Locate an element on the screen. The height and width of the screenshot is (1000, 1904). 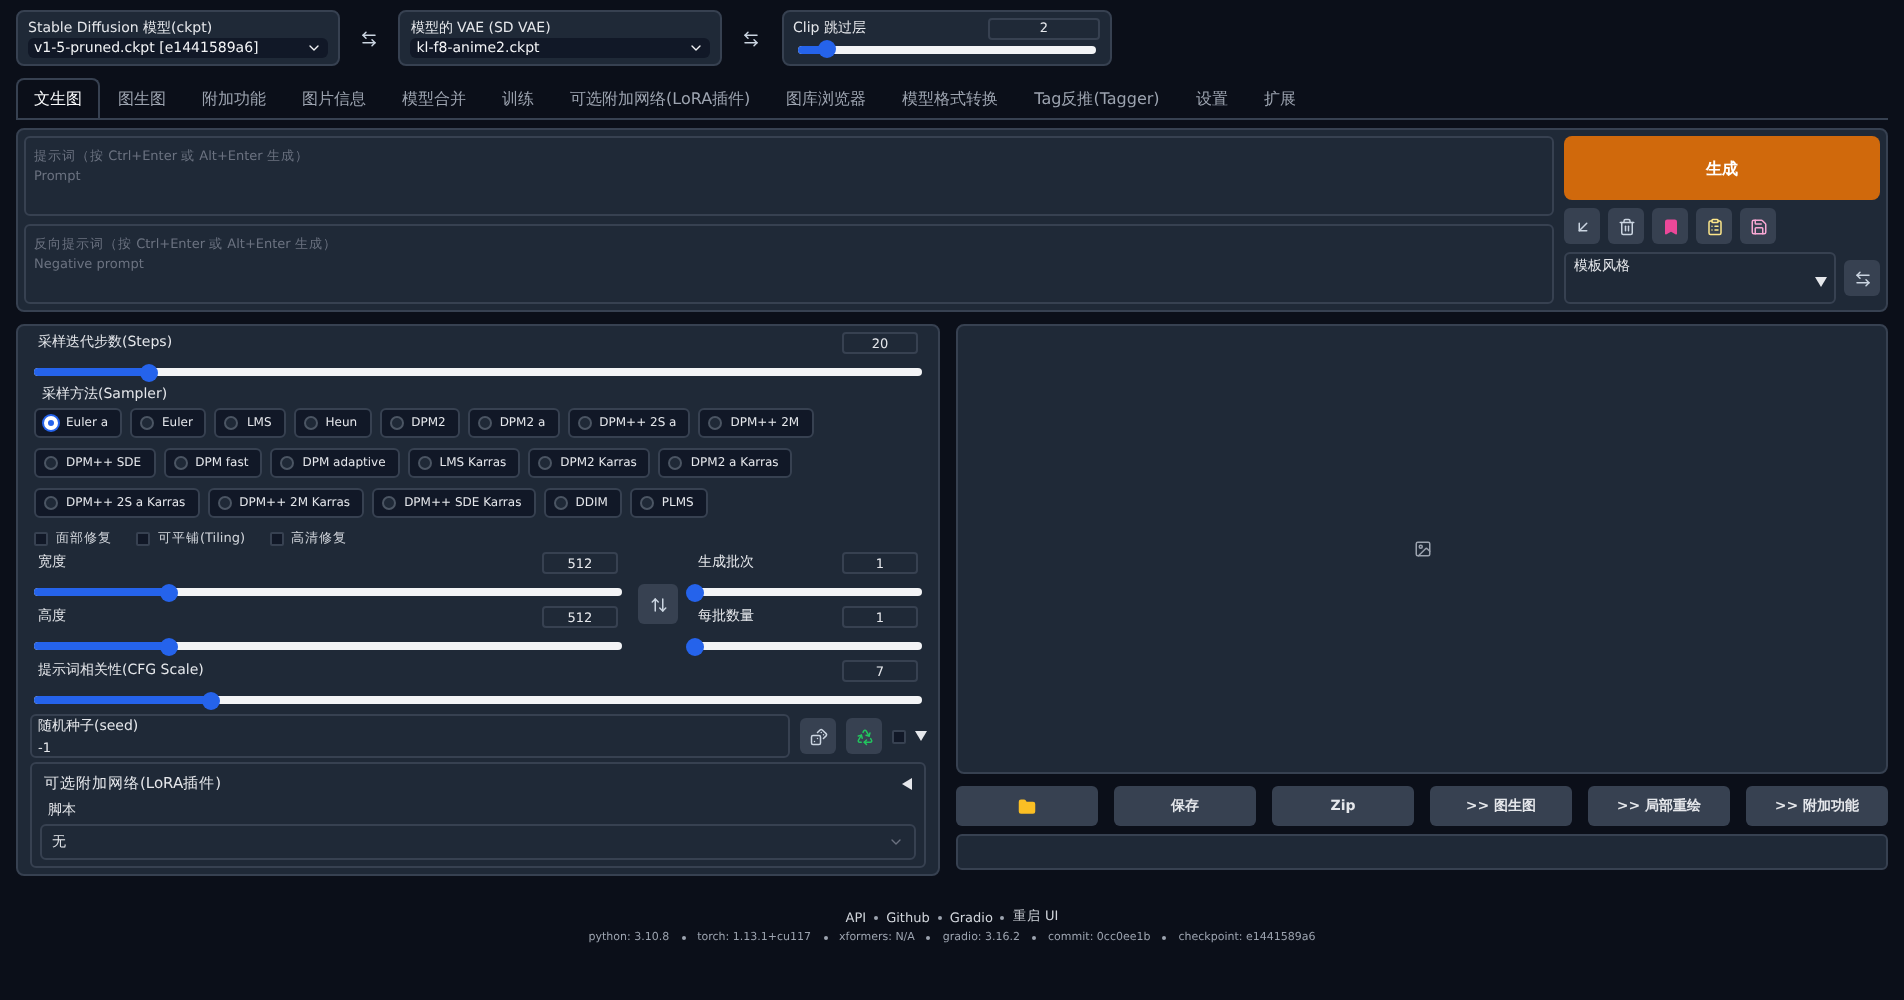
recycle-button is located at coordinates (864, 736).